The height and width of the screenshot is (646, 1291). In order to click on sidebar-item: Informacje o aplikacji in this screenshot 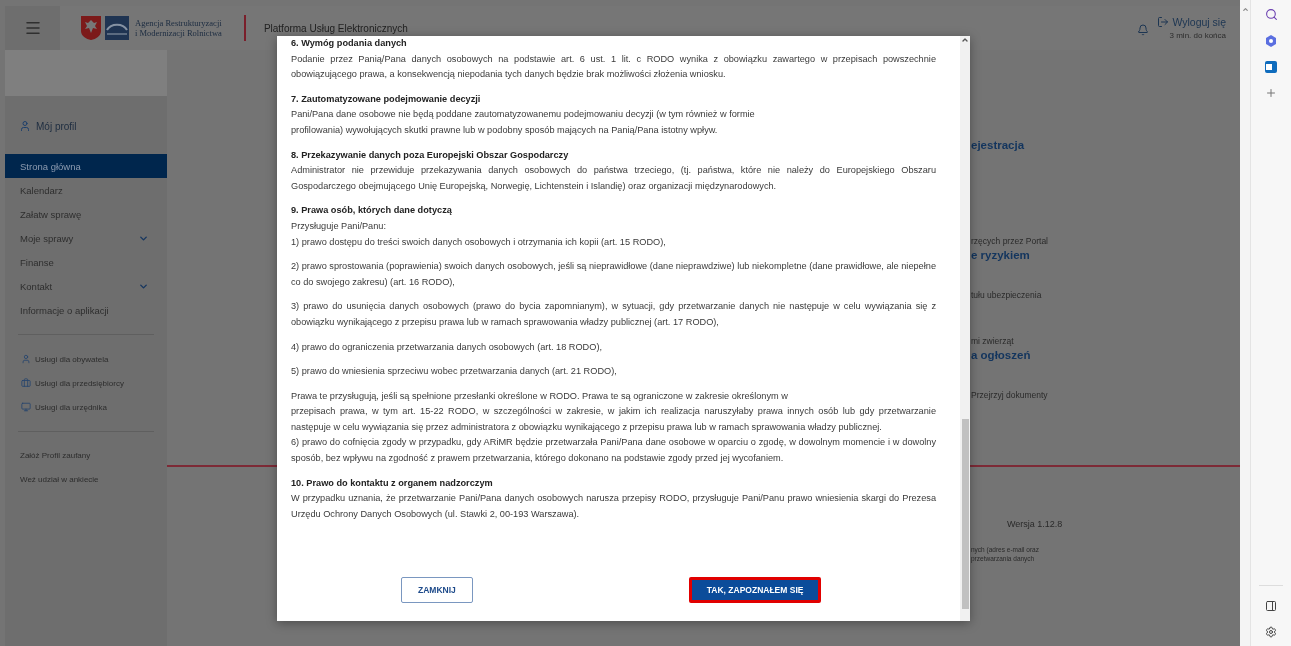, I will do `click(86, 310)`.